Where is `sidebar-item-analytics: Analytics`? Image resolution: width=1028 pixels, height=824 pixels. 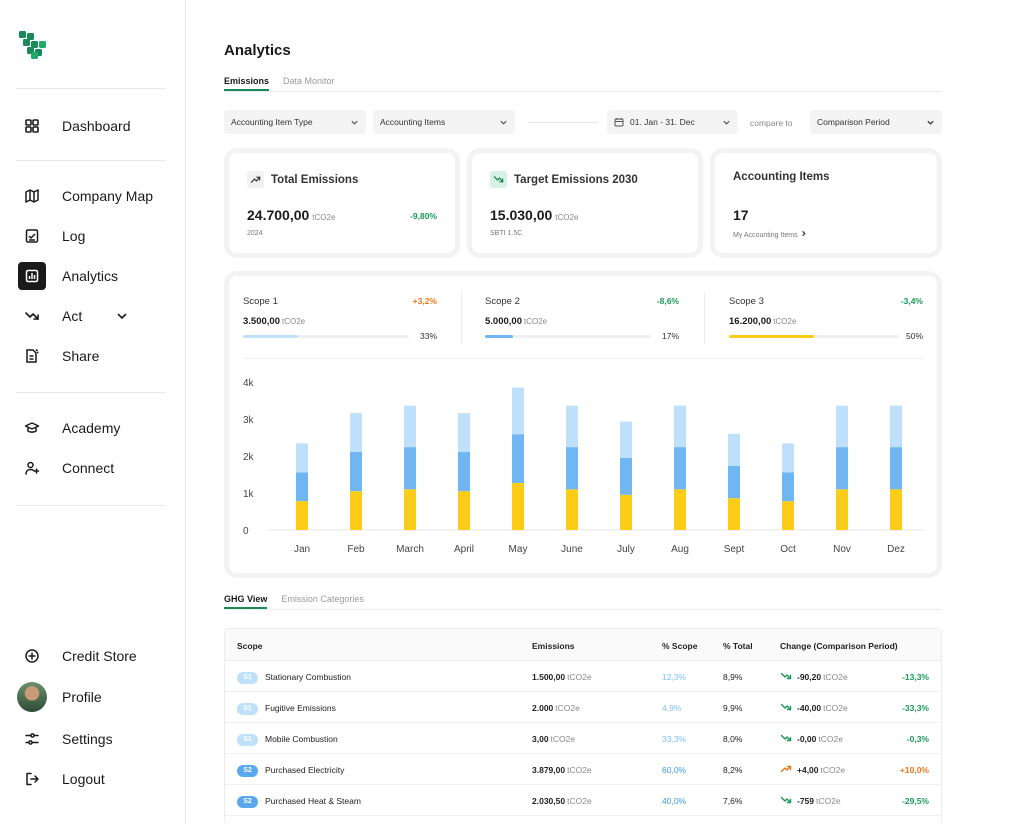 sidebar-item-analytics: Analytics is located at coordinates (93, 276).